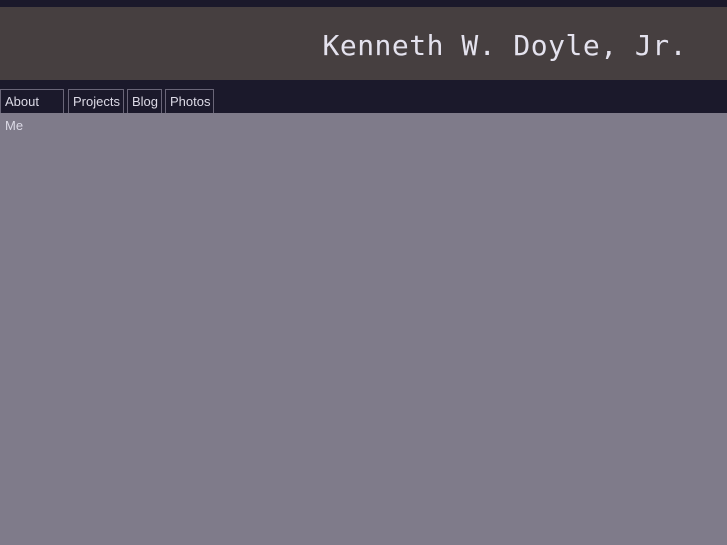  What do you see at coordinates (32, 111) in the screenshot?
I see `nav-about-me: About Me` at bounding box center [32, 111].